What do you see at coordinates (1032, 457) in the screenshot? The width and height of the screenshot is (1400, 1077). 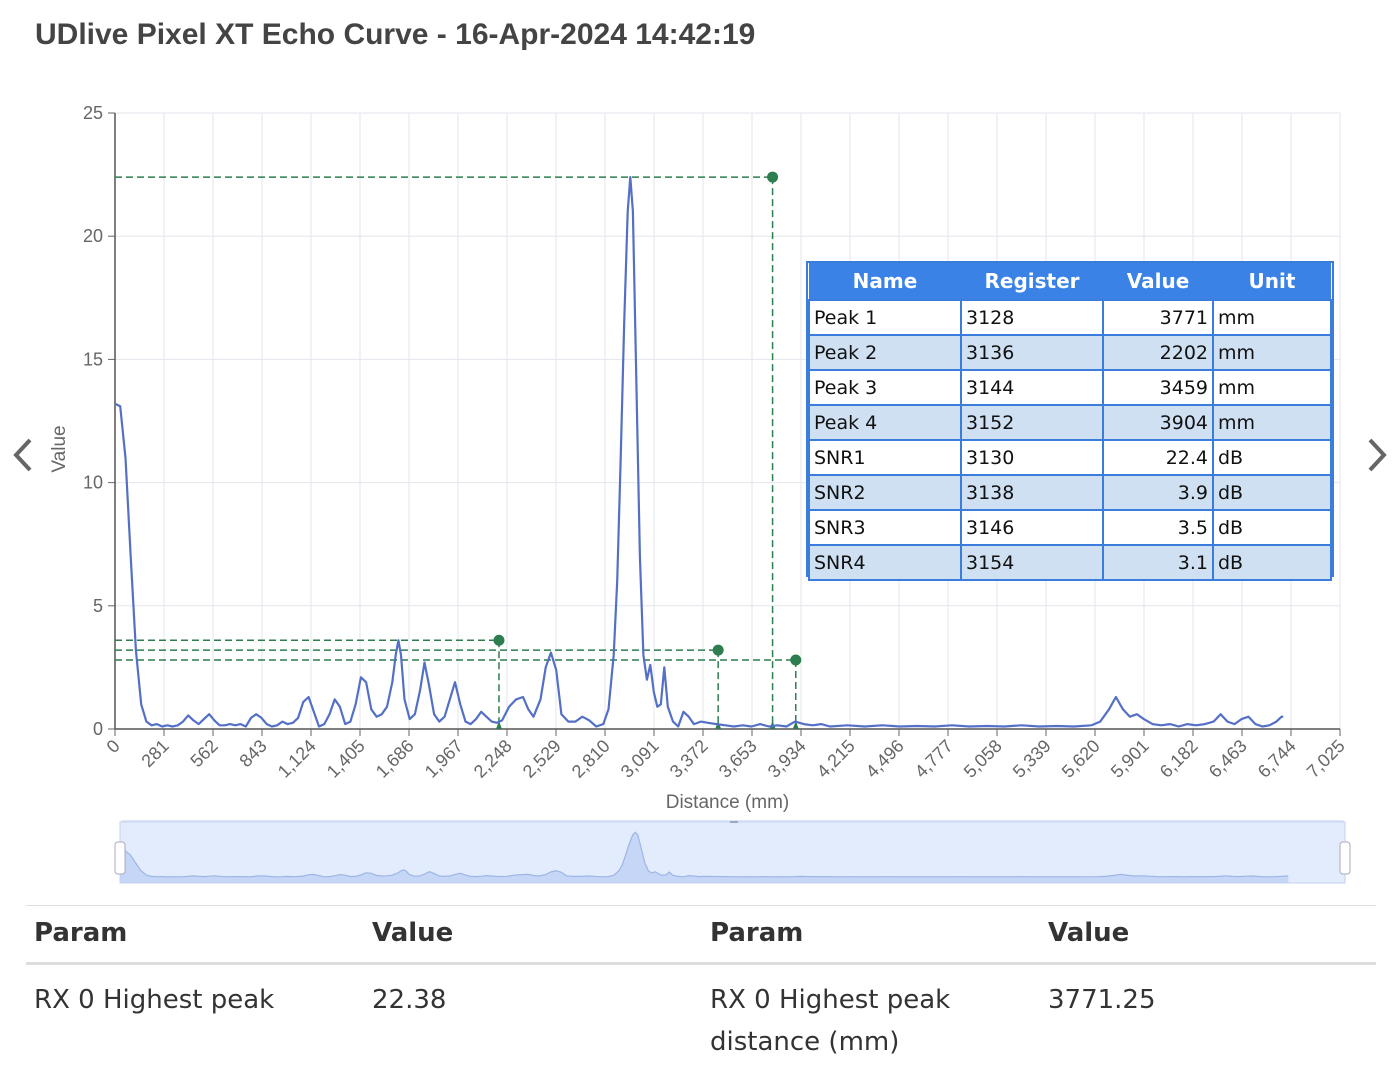 I see `row-register: 3130` at bounding box center [1032, 457].